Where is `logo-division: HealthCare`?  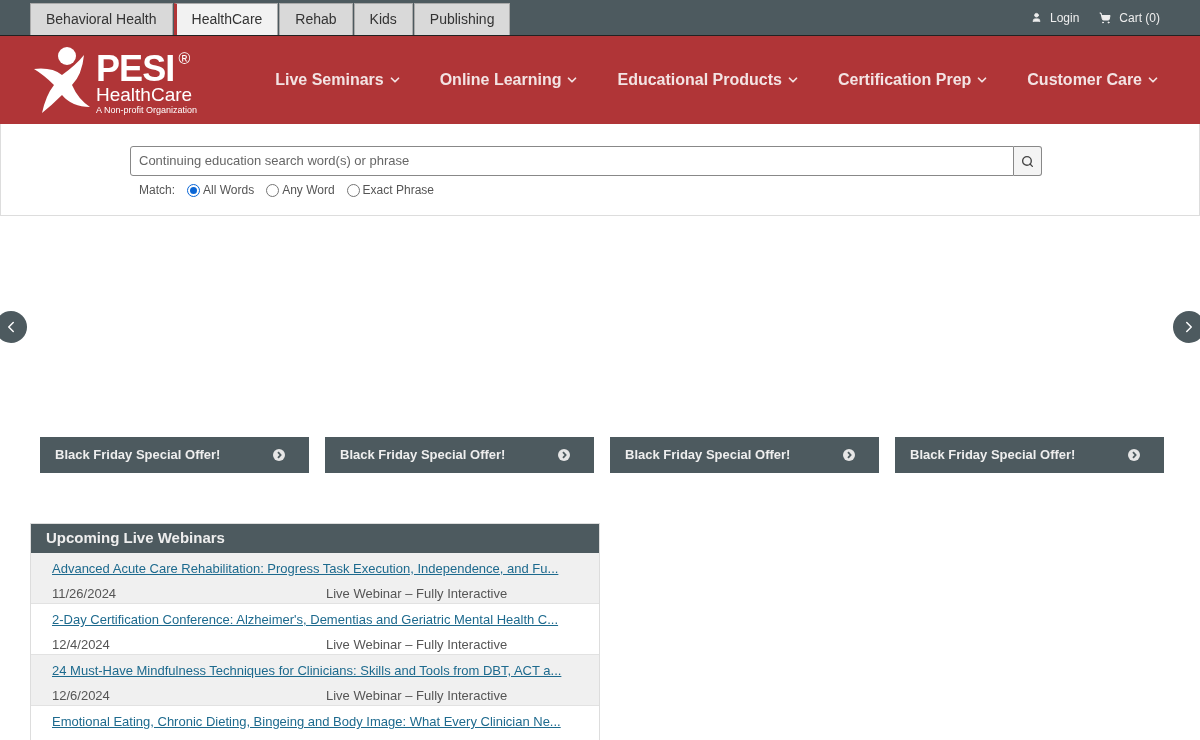 logo-division: HealthCare is located at coordinates (145, 94).